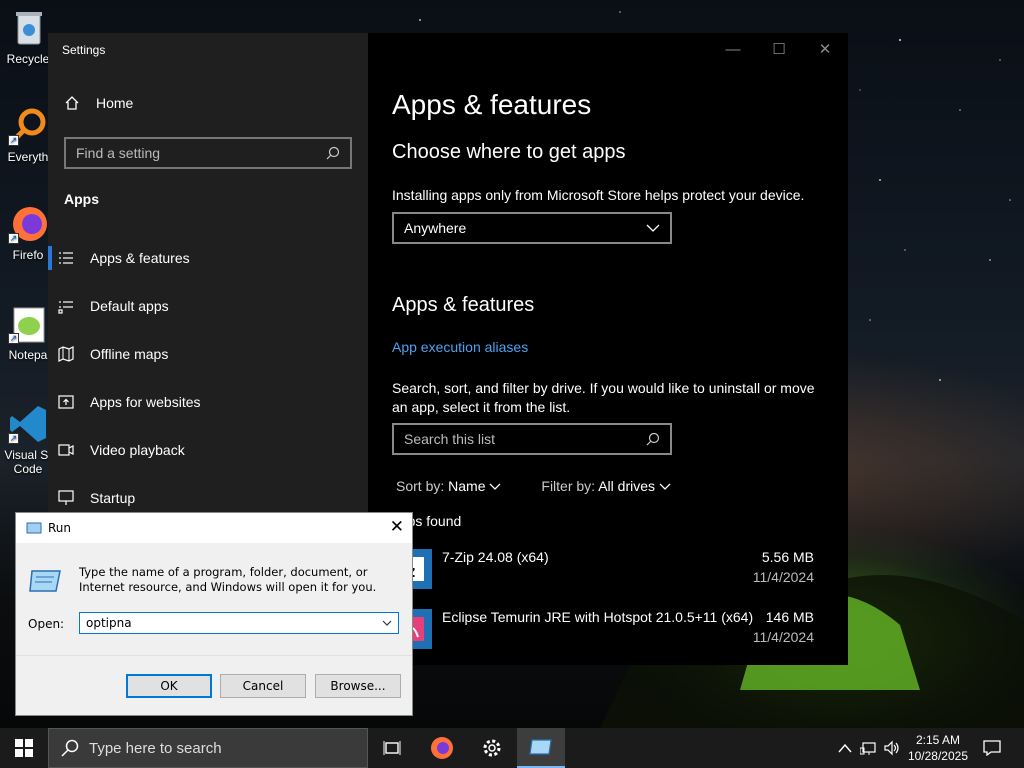 The width and height of the screenshot is (1024, 768). I want to click on cancel-label: Cancel, so click(263, 686).